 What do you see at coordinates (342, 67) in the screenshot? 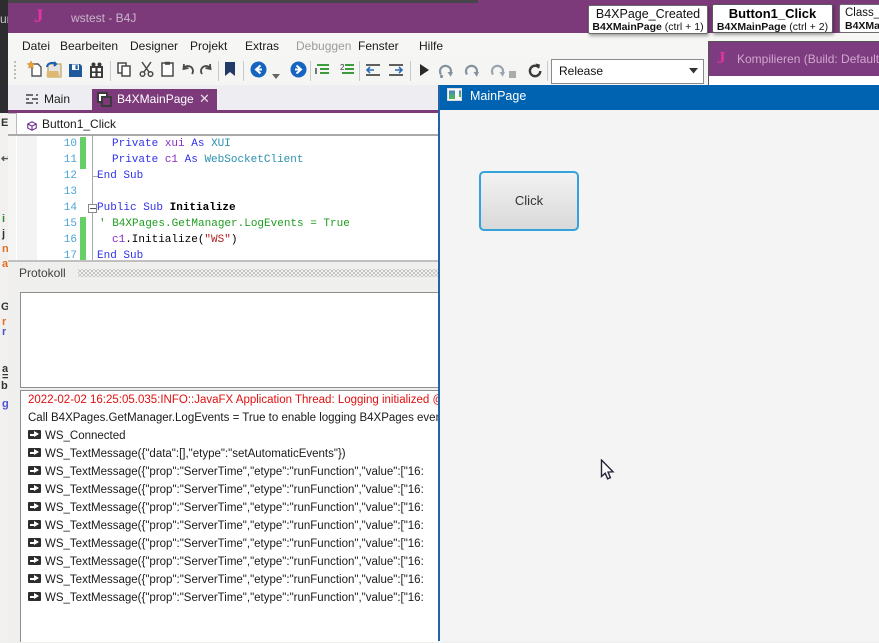
I see `svg-text: 2` at bounding box center [342, 67].